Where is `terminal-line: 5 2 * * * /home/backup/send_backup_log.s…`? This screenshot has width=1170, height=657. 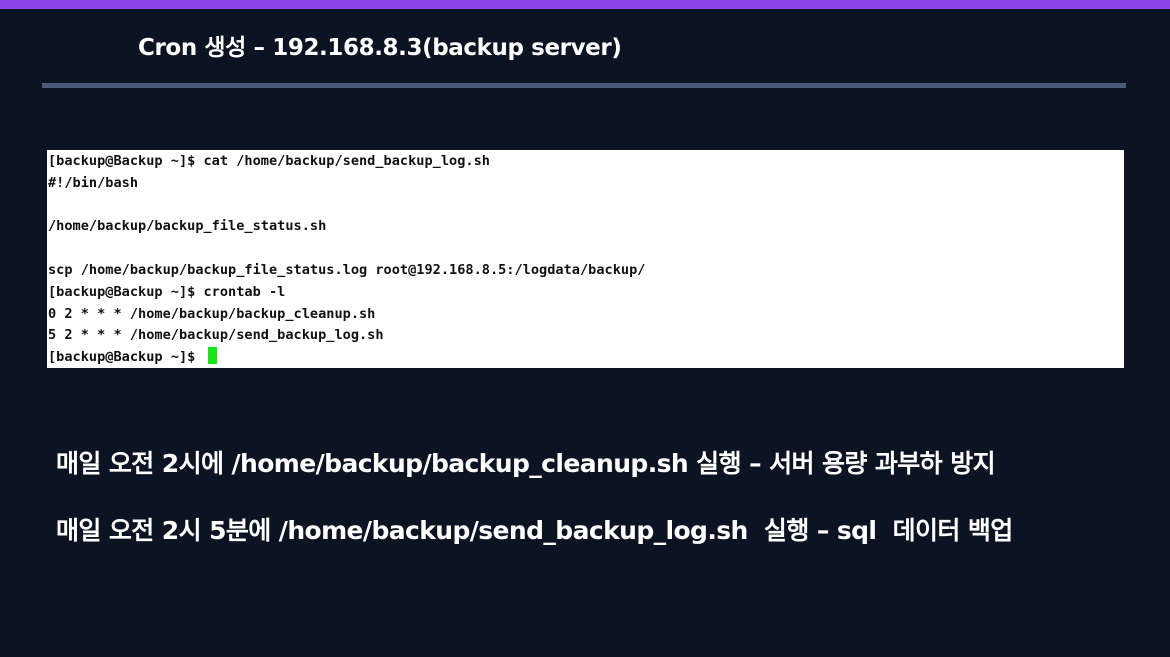 terminal-line: 5 2 * * * /home/backup/send_backup_log.s… is located at coordinates (216, 335).